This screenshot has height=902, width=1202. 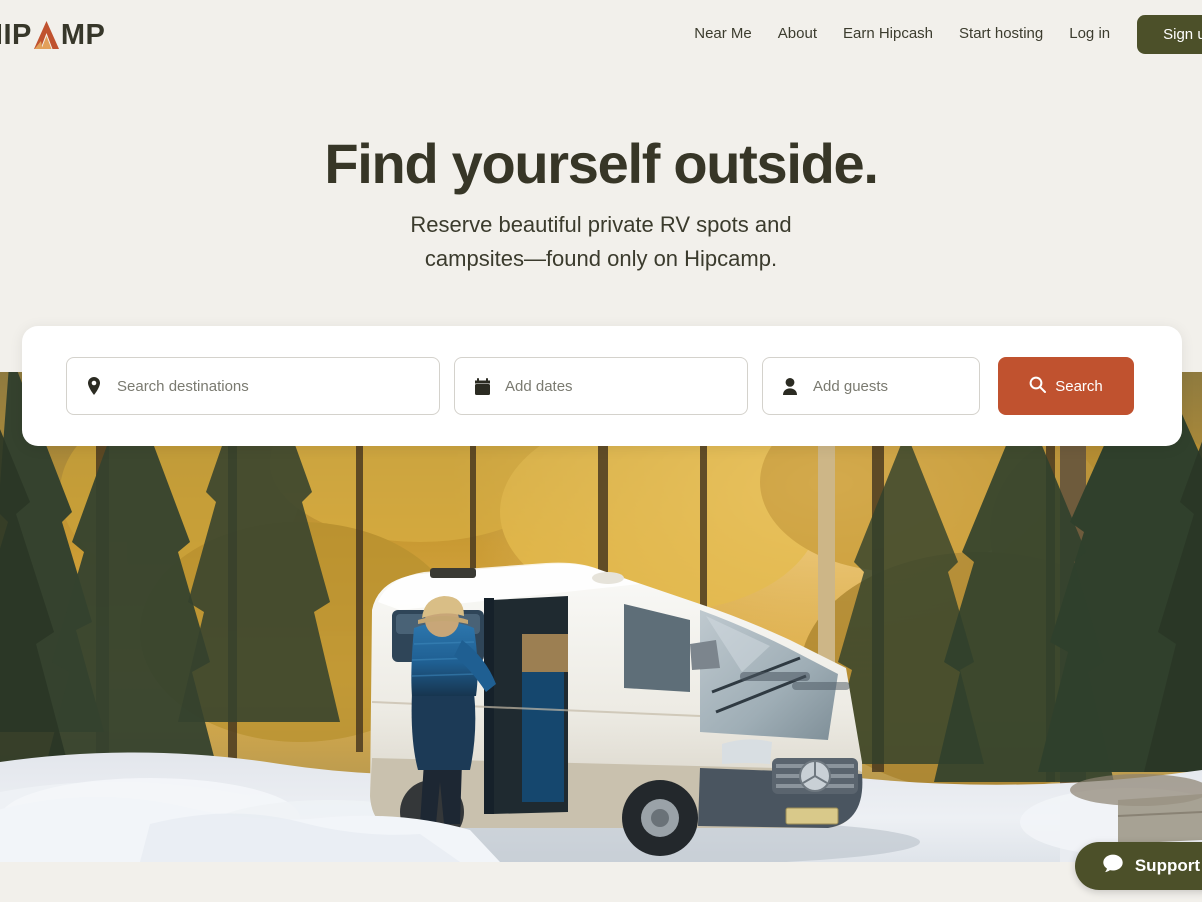 I want to click on magnifier-icon, so click(x=1038, y=386).